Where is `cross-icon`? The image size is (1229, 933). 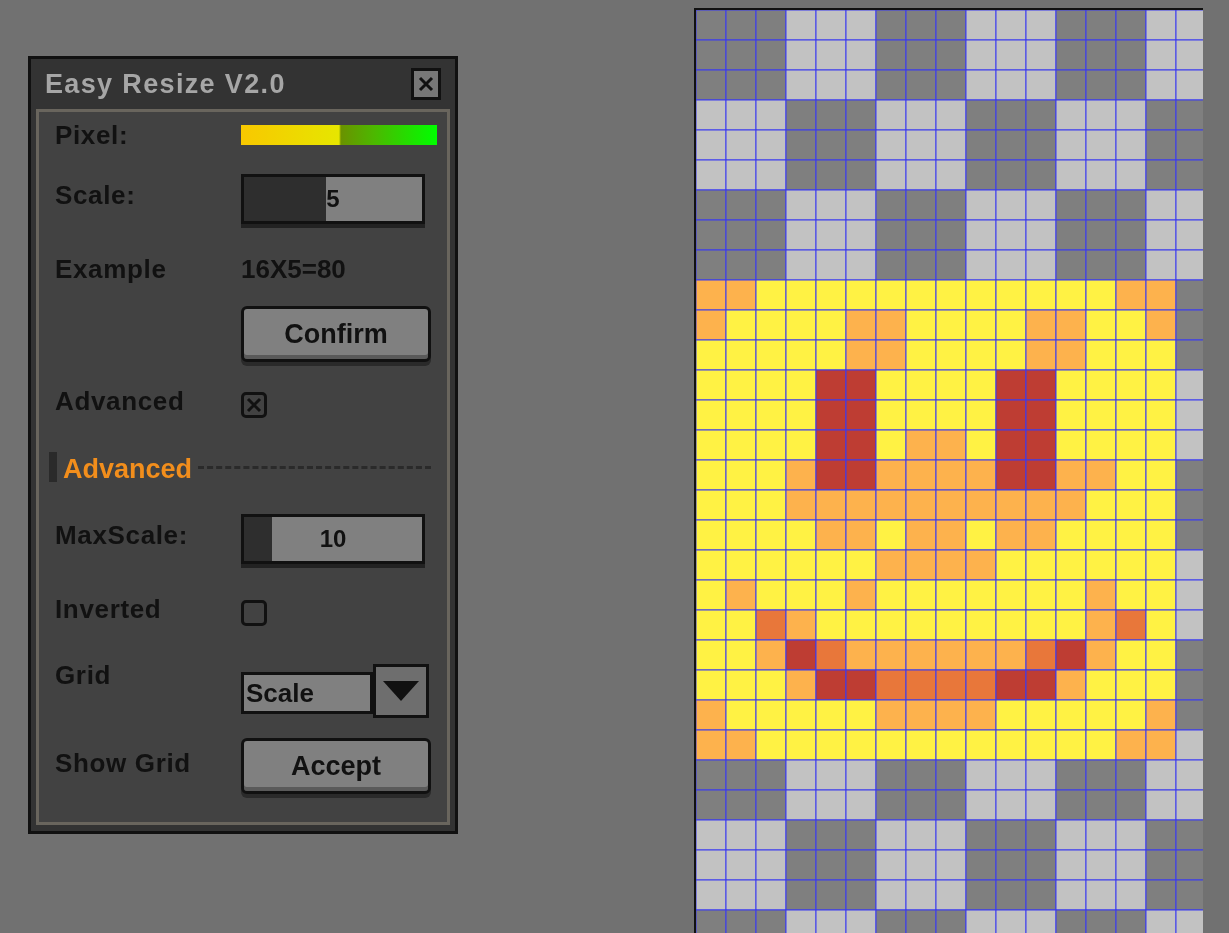
cross-icon is located at coordinates (254, 405).